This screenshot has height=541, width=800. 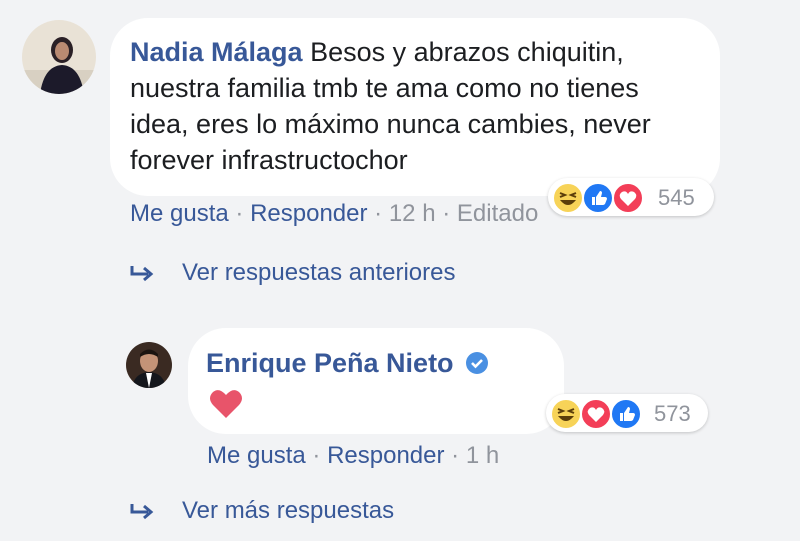 What do you see at coordinates (59, 57) in the screenshot?
I see `avatar-nadia` at bounding box center [59, 57].